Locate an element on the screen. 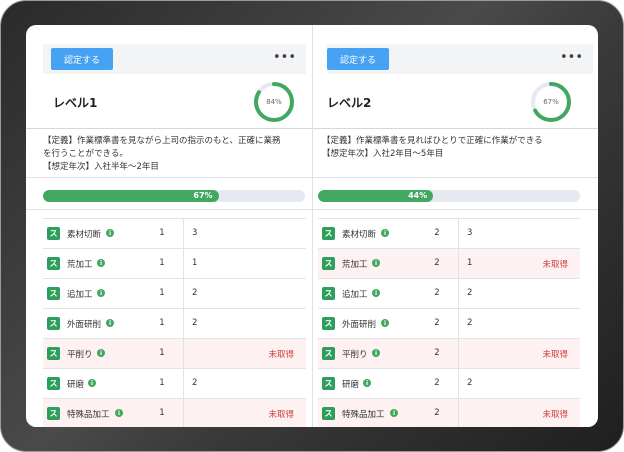 The height and width of the screenshot is (452, 624). skill-name: 研磨 is located at coordinates (351, 385).